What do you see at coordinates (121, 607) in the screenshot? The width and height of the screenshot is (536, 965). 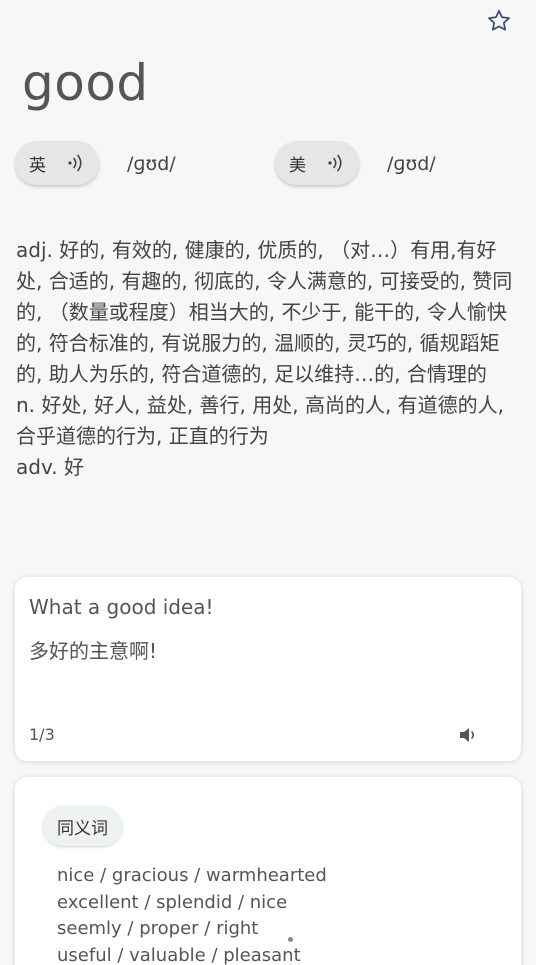 I see `example-english: What a good idea!` at bounding box center [121, 607].